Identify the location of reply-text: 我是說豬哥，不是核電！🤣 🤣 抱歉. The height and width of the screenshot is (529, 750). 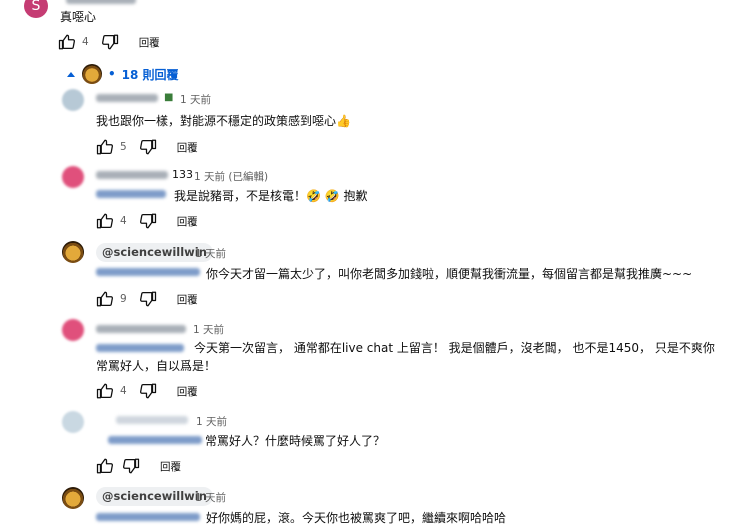
(271, 196).